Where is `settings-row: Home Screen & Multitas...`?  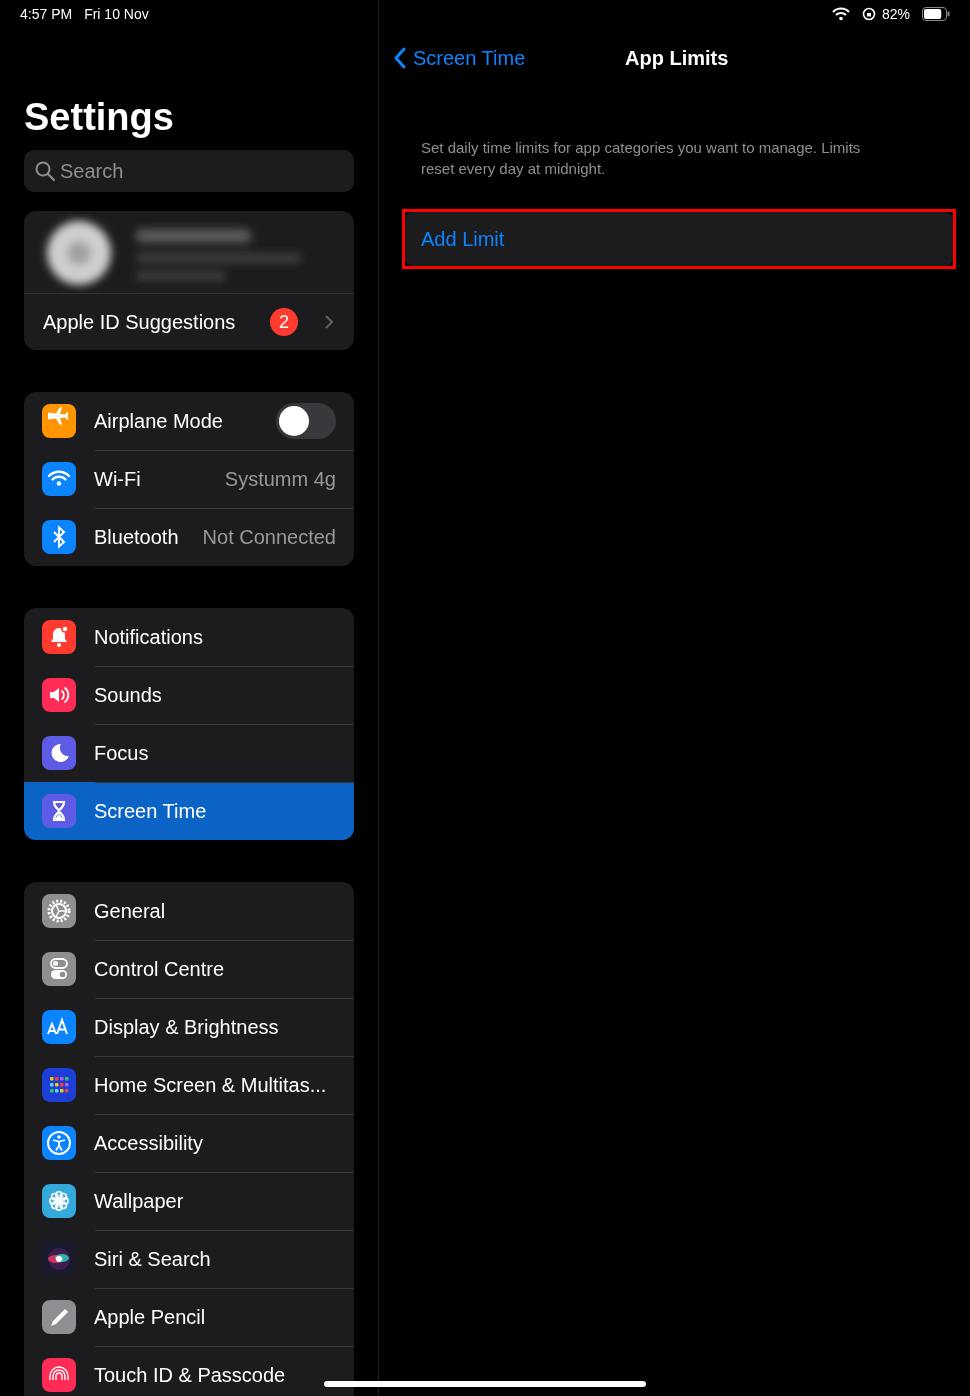 settings-row: Home Screen & Multitas... is located at coordinates (189, 1085).